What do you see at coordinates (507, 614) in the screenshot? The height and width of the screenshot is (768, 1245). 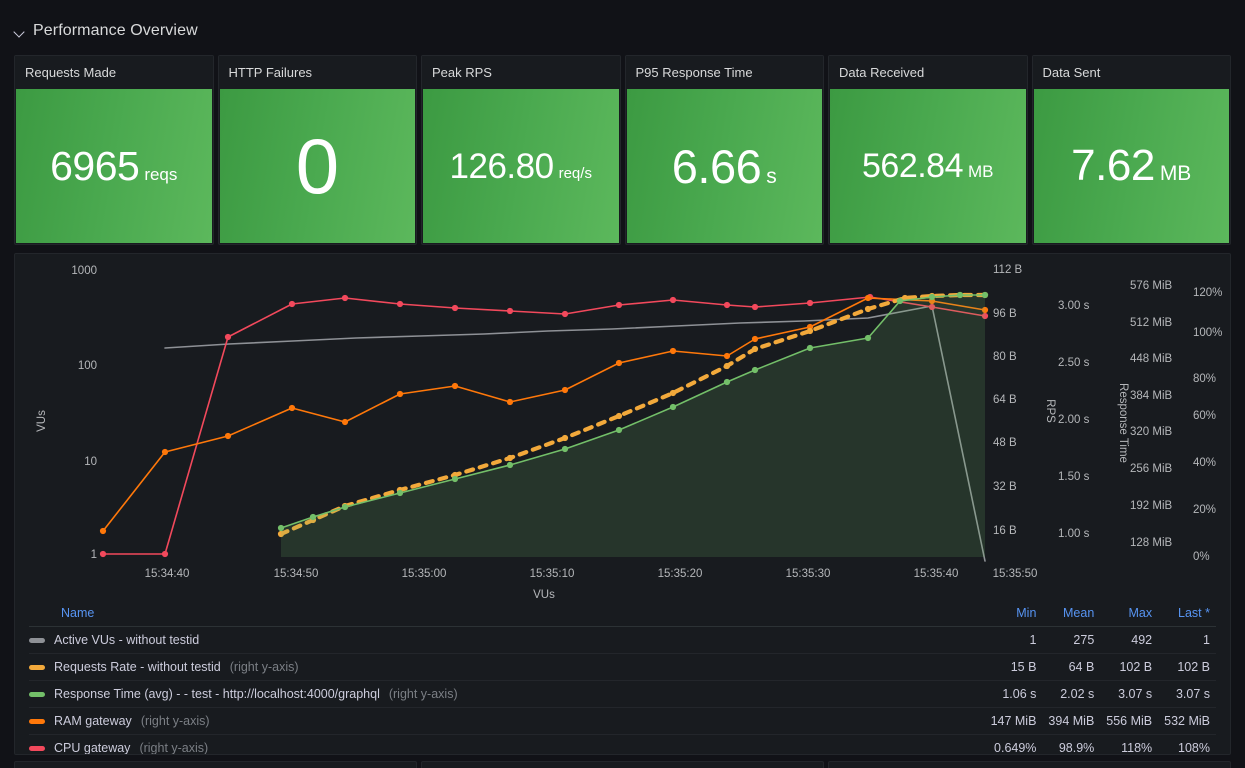 I see `legend-col-name: Name` at bounding box center [507, 614].